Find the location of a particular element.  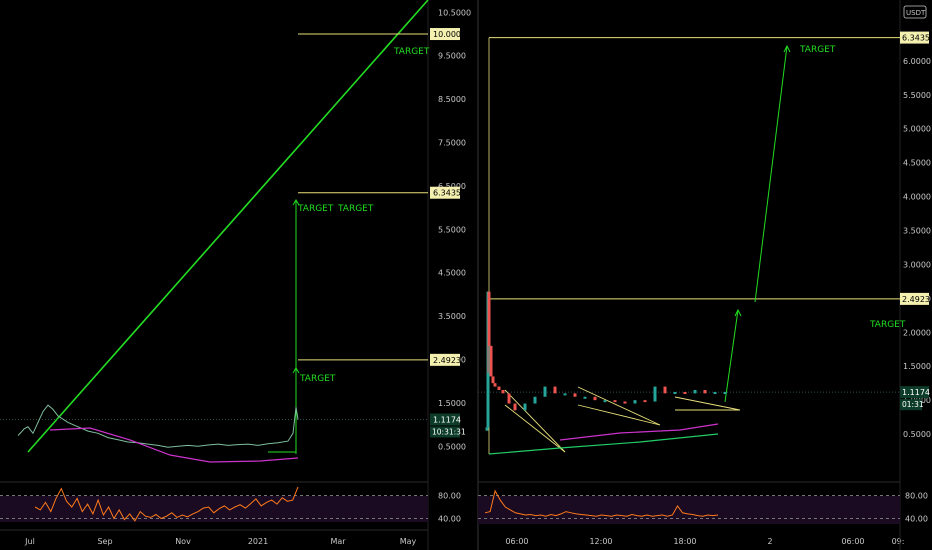

x-tick-label: 18:00 is located at coordinates (684, 541).